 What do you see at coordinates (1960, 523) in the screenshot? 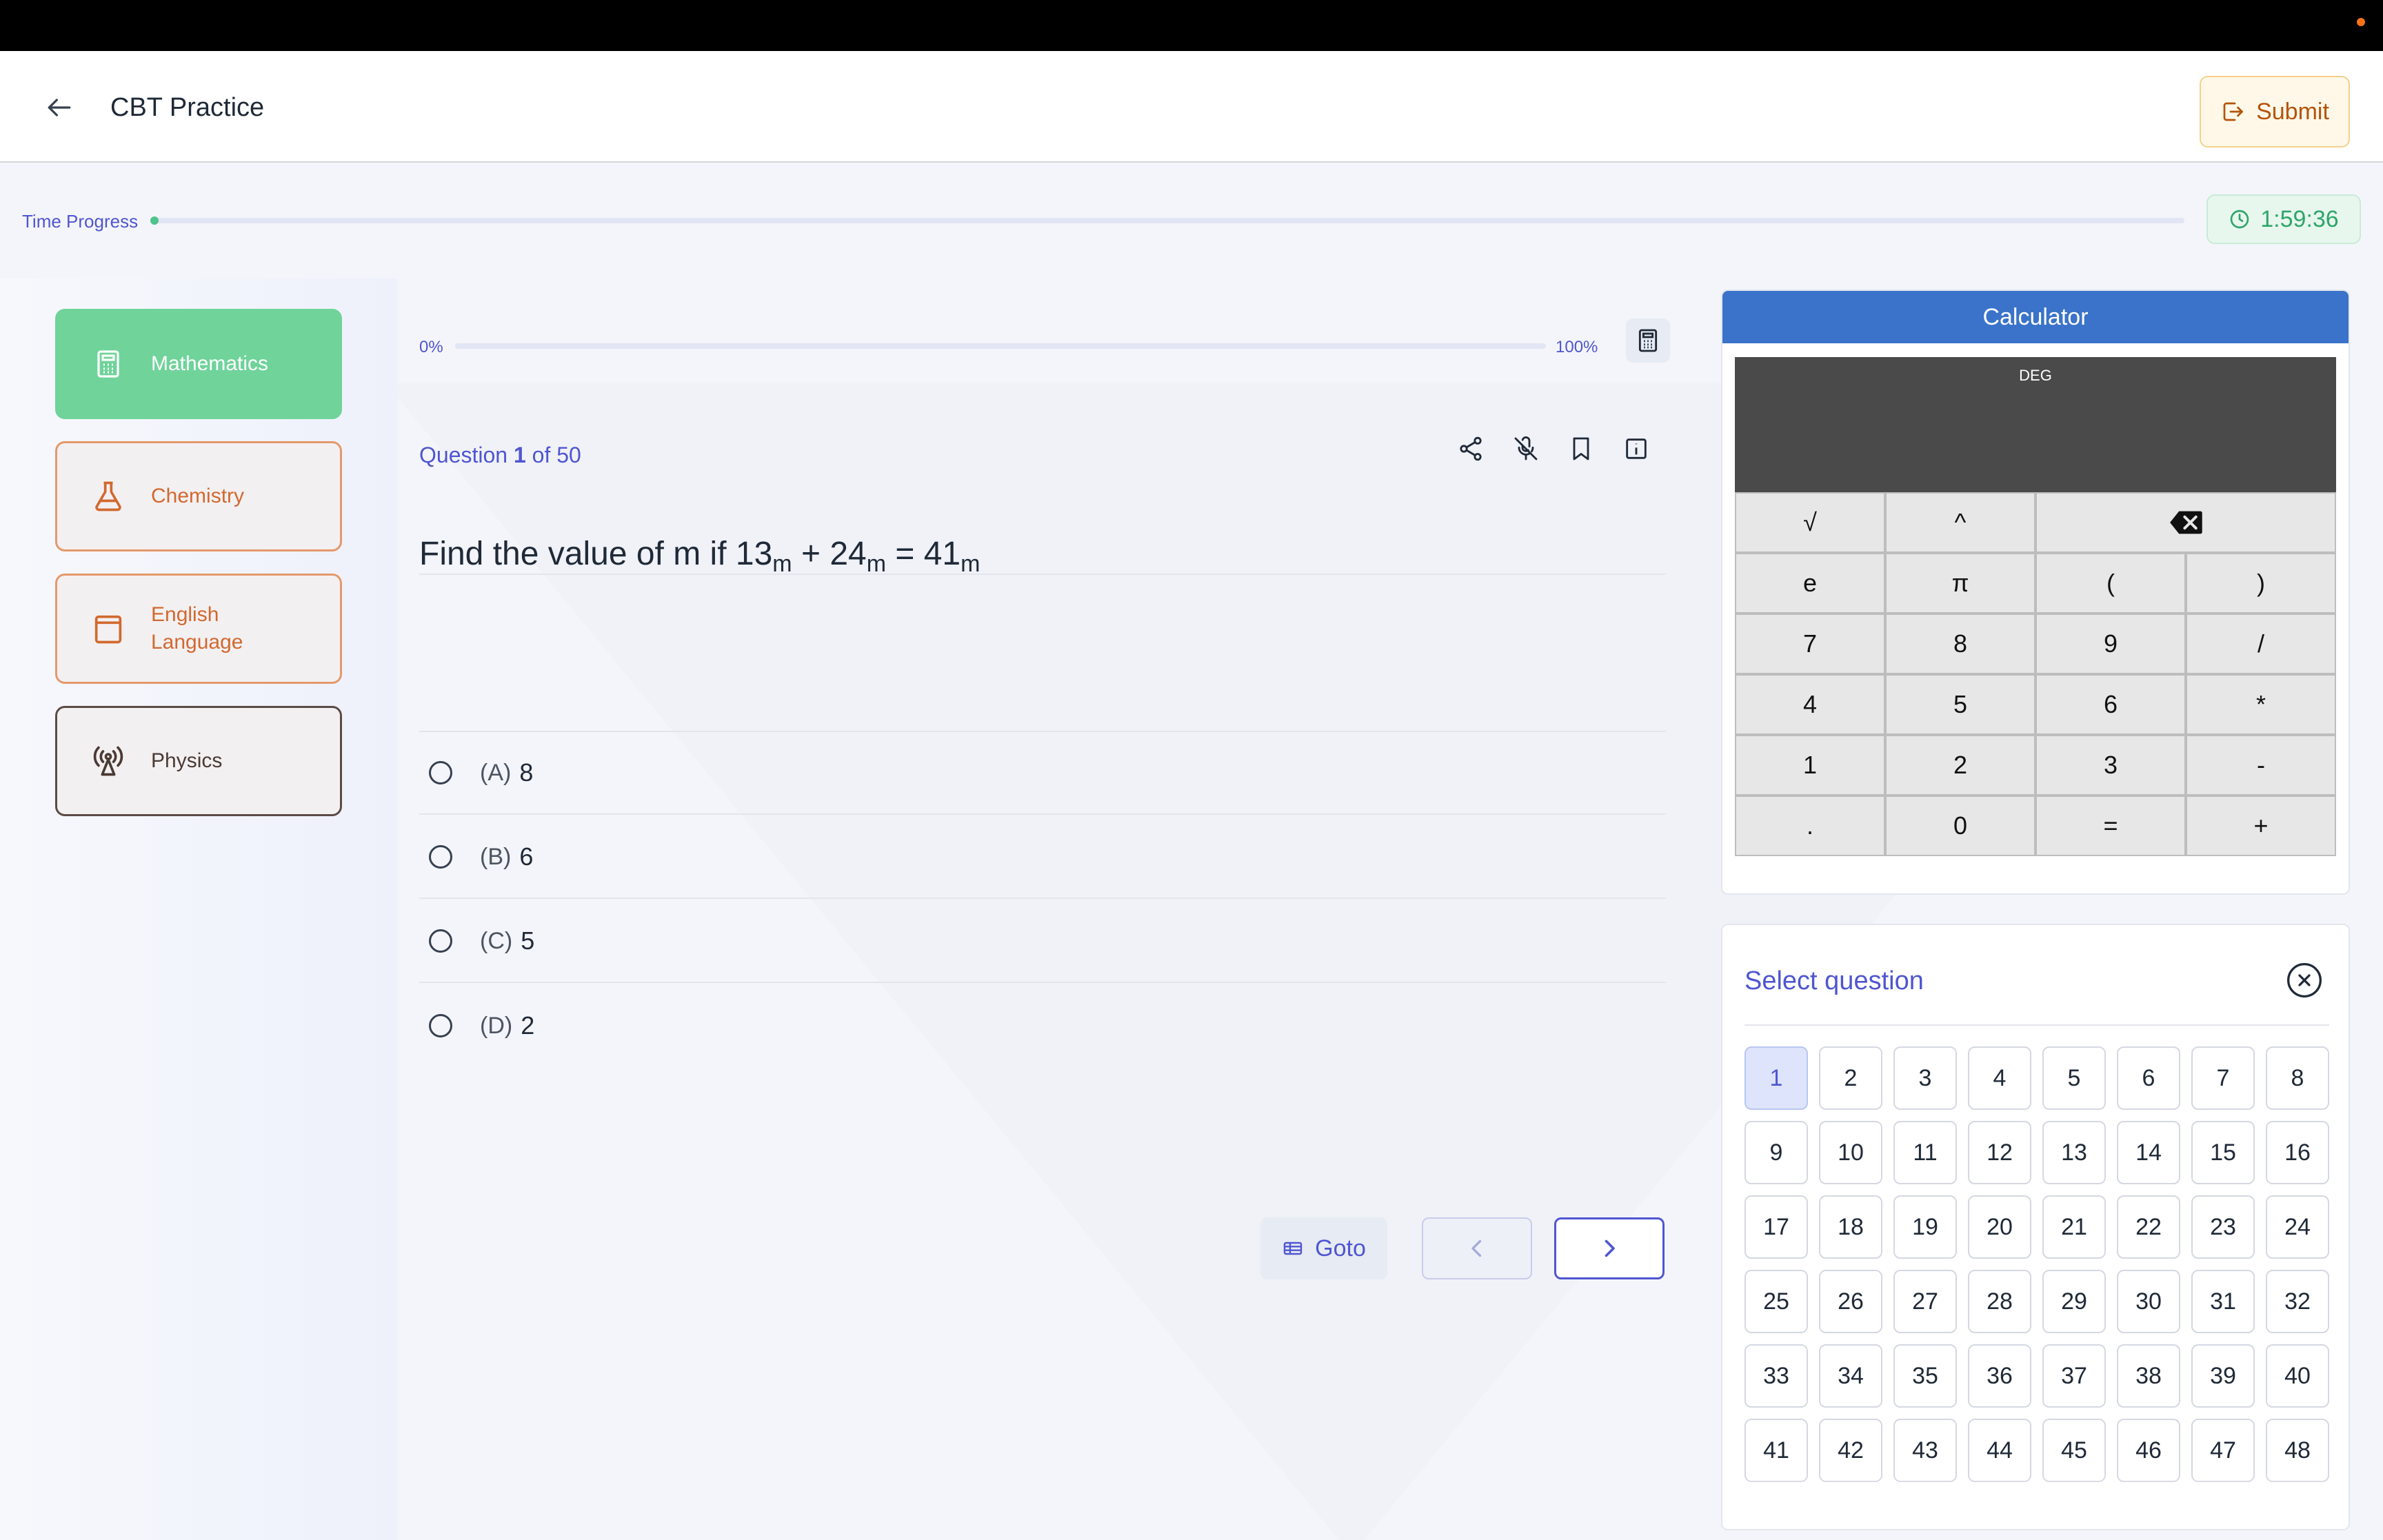
I see `key-power: ^` at bounding box center [1960, 523].